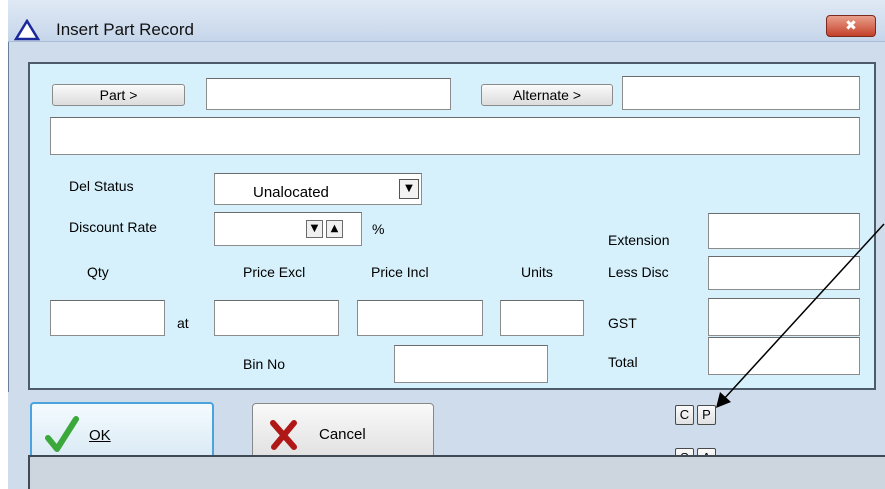  Describe the element at coordinates (342, 434) in the screenshot. I see `cancel-label: Cancel` at that location.